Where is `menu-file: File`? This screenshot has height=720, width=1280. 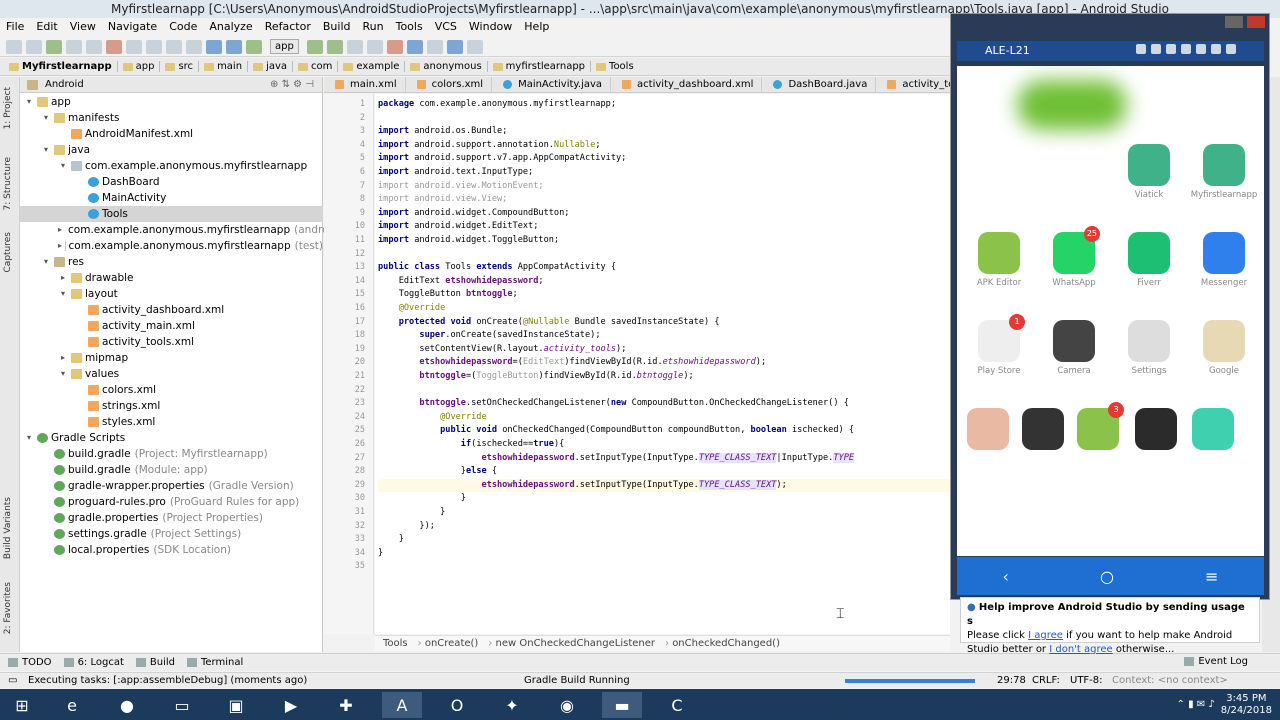
menu-file: File is located at coordinates (15, 27).